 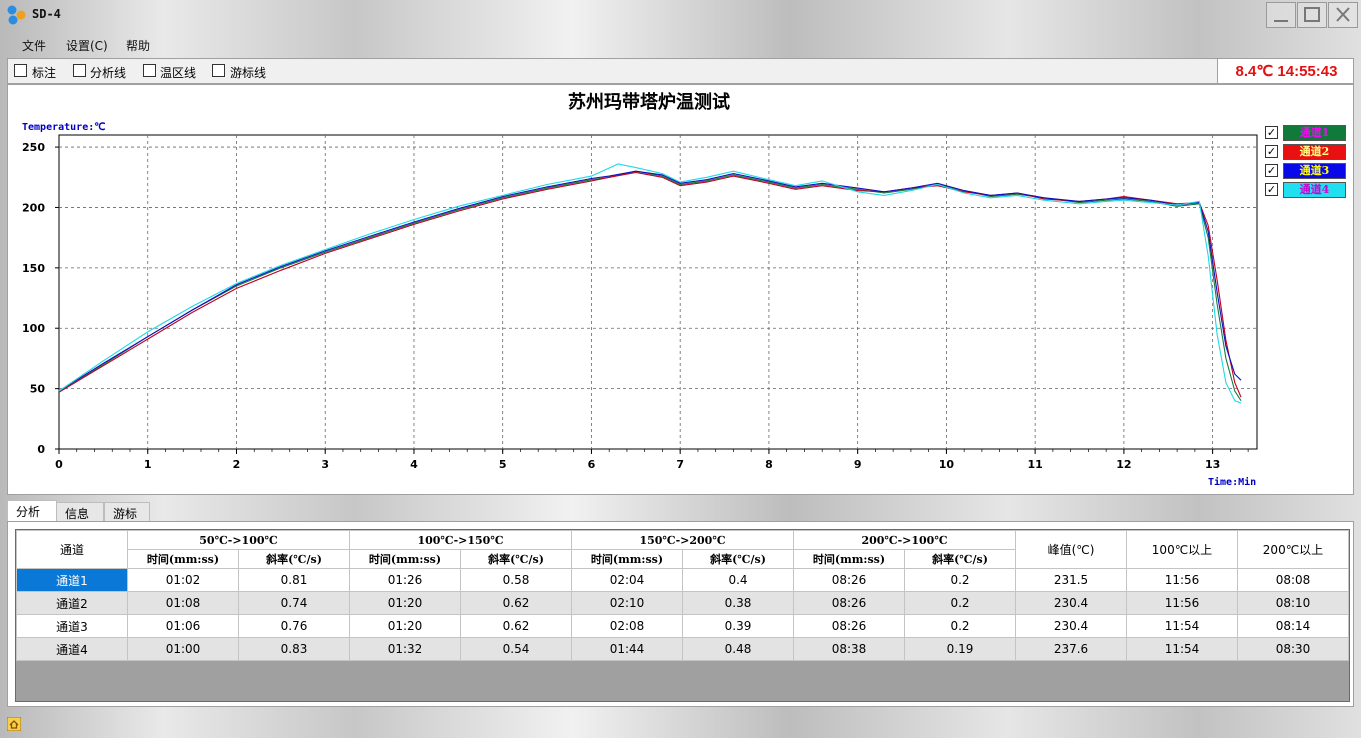 I want to click on cell-time: 01:08, so click(x=183, y=603).